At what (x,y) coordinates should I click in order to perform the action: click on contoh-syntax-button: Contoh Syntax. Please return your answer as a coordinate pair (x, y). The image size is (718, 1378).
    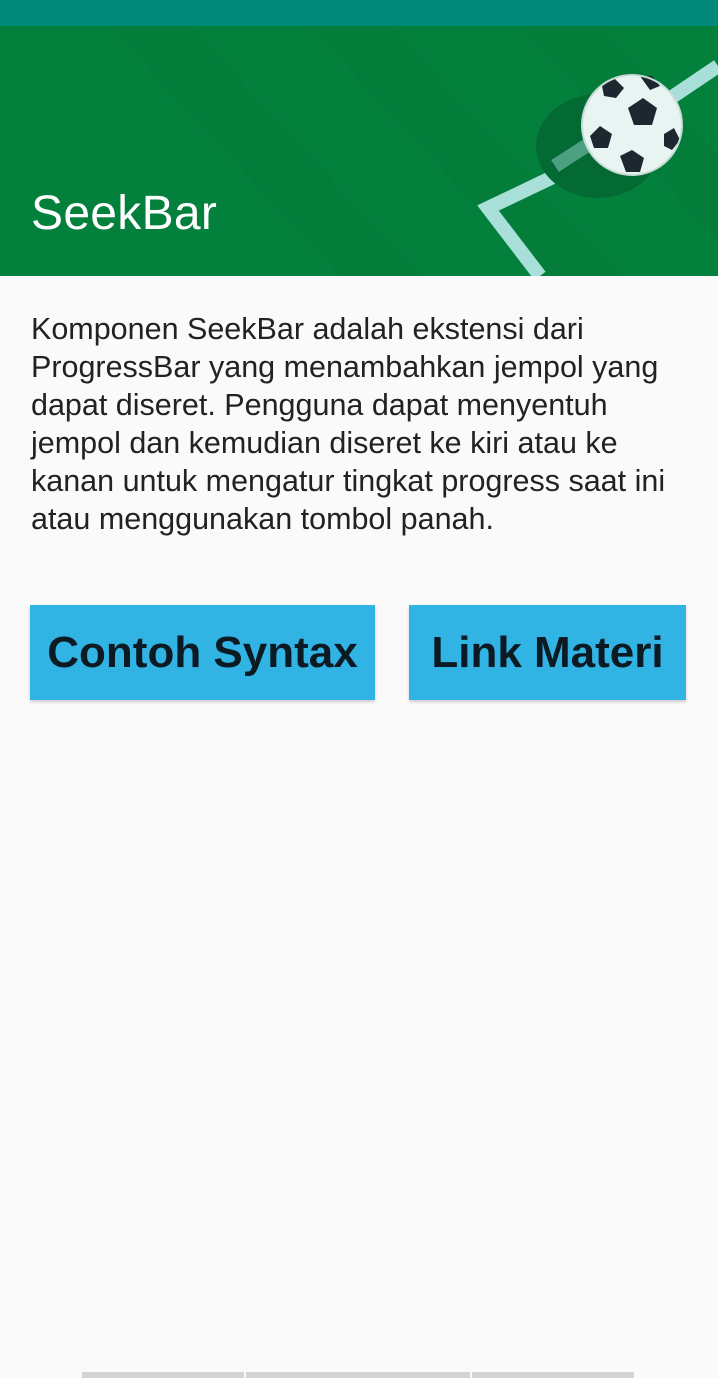
    Looking at the image, I should click on (202, 652).